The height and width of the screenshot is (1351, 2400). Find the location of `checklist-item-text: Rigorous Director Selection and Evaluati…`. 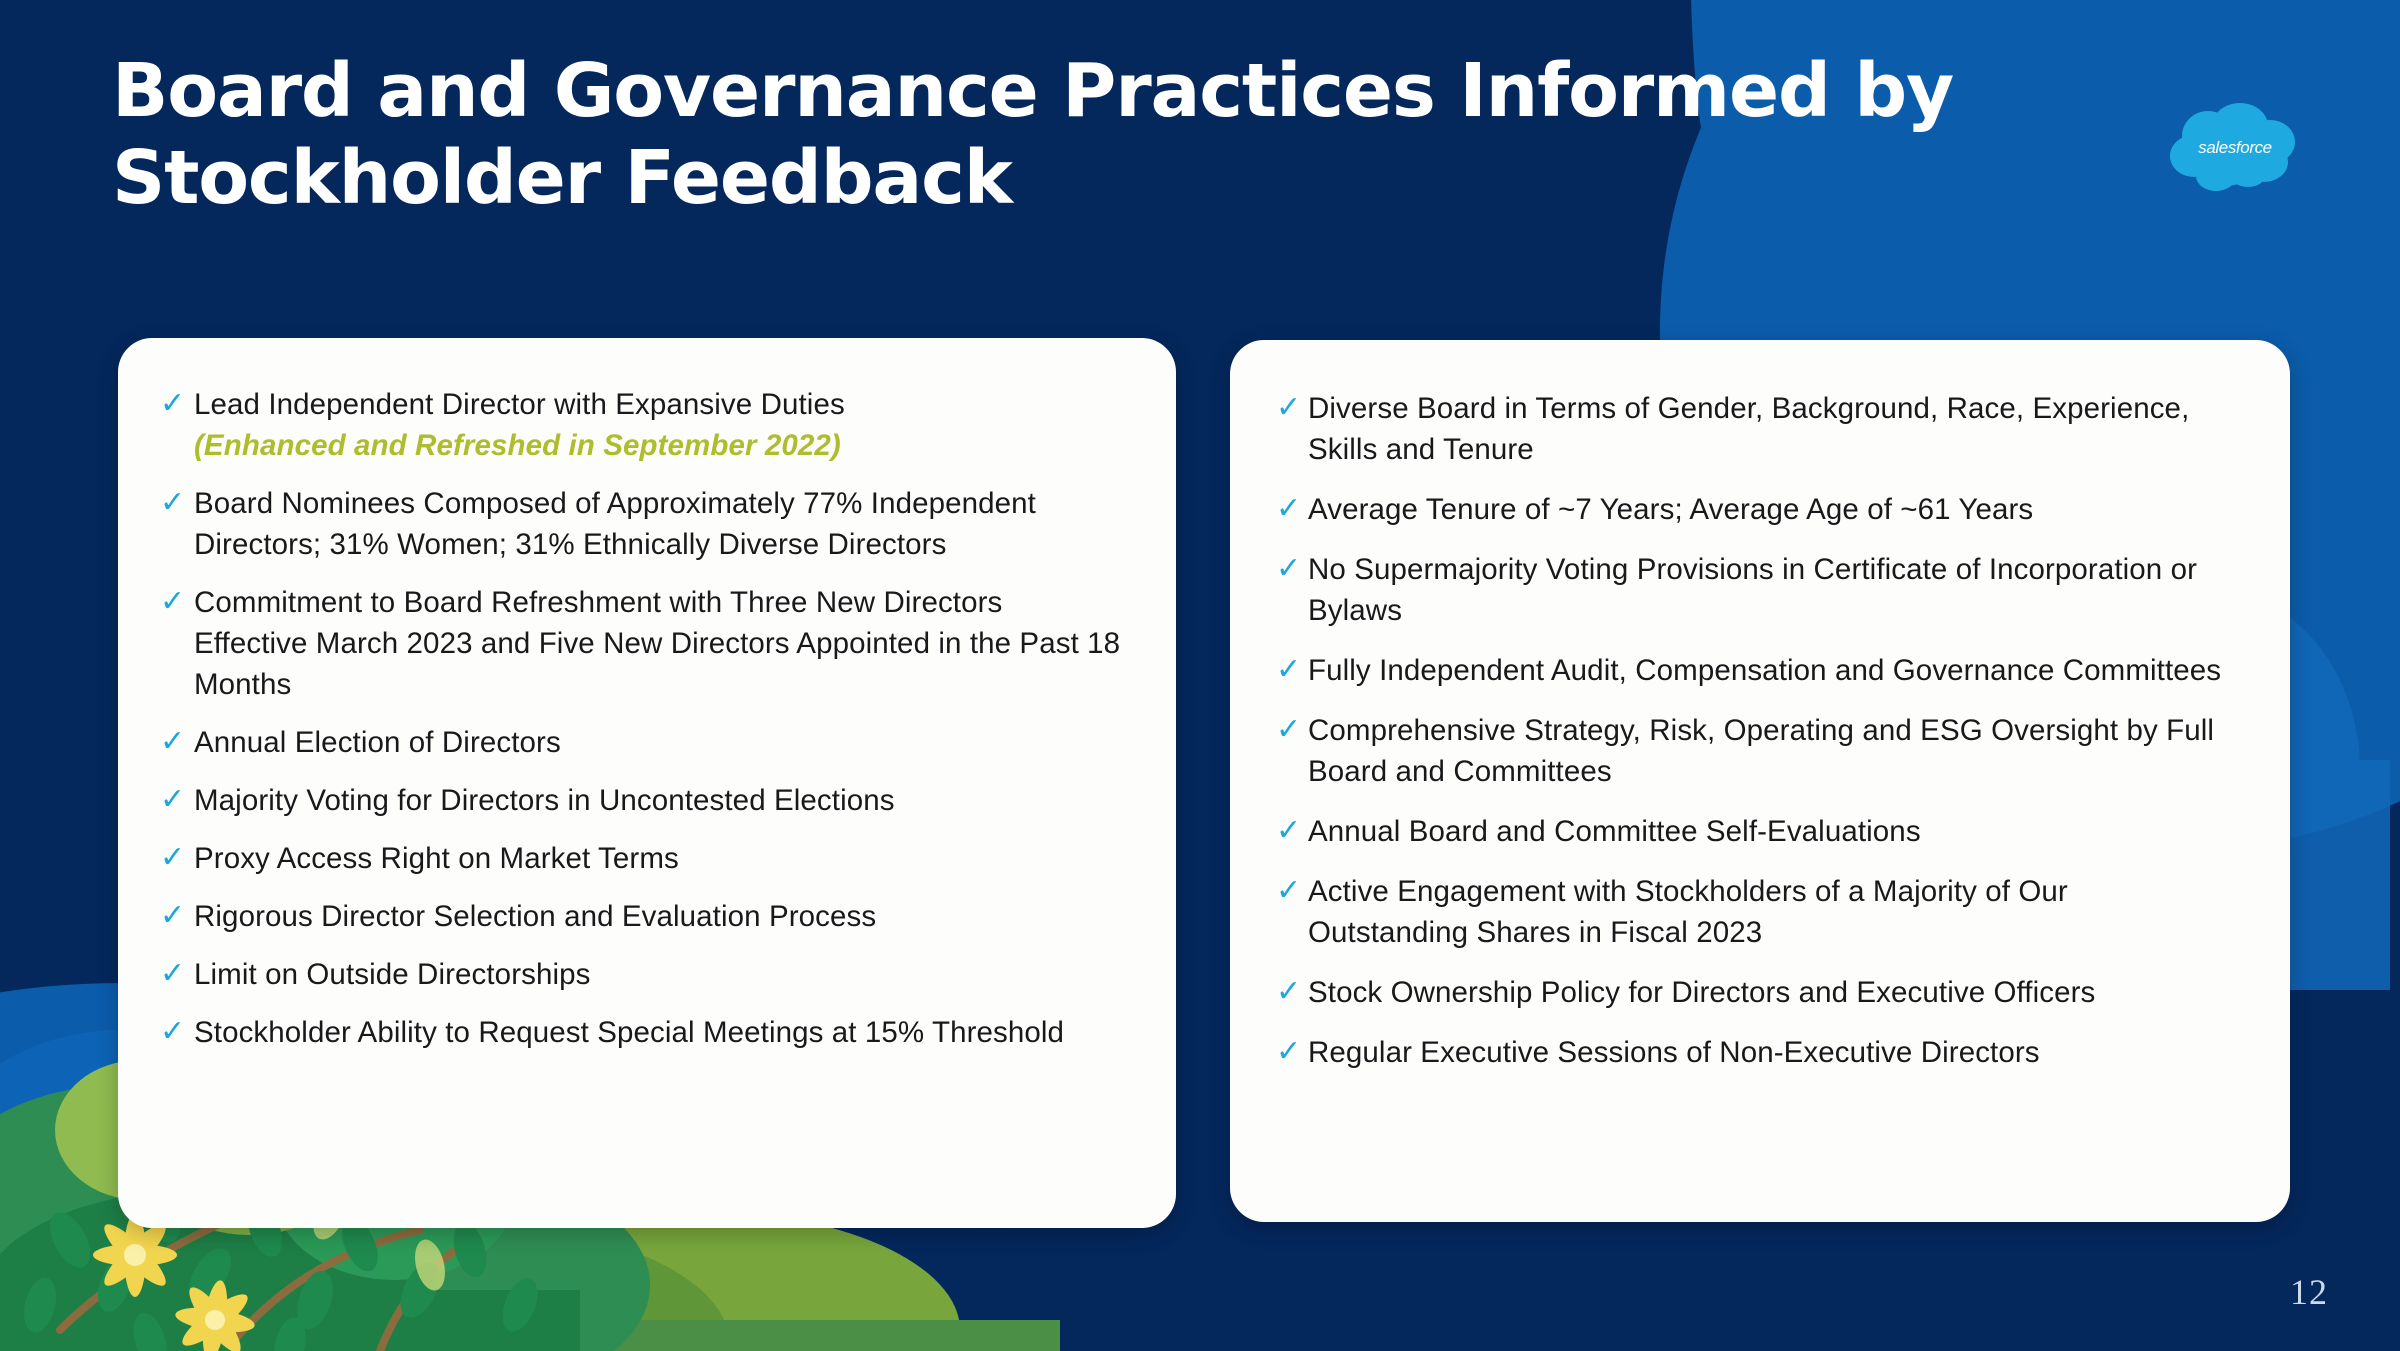

checklist-item-text: Rigorous Director Selection and Evaluati… is located at coordinates (535, 916).